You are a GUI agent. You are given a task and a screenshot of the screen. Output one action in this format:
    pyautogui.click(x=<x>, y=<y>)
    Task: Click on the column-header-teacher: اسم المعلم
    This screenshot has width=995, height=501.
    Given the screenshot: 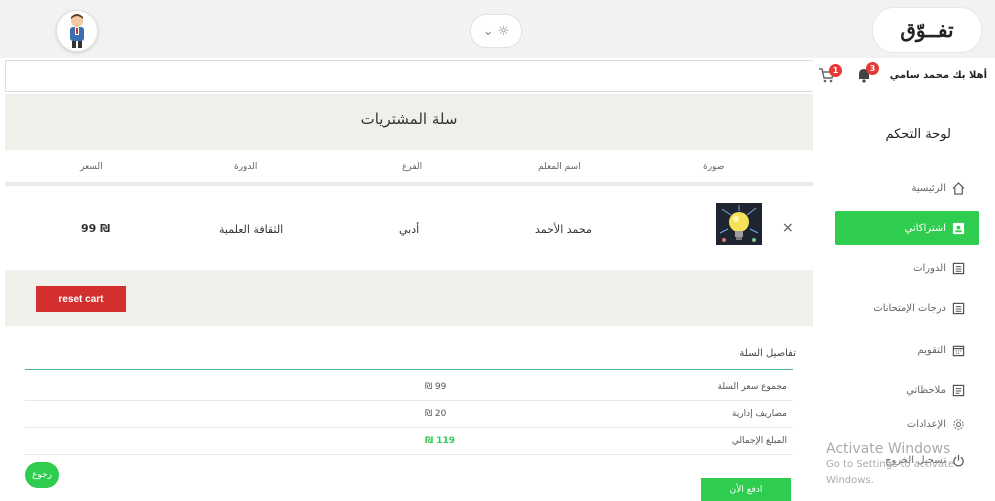 What is the action you would take?
    pyautogui.click(x=559, y=167)
    